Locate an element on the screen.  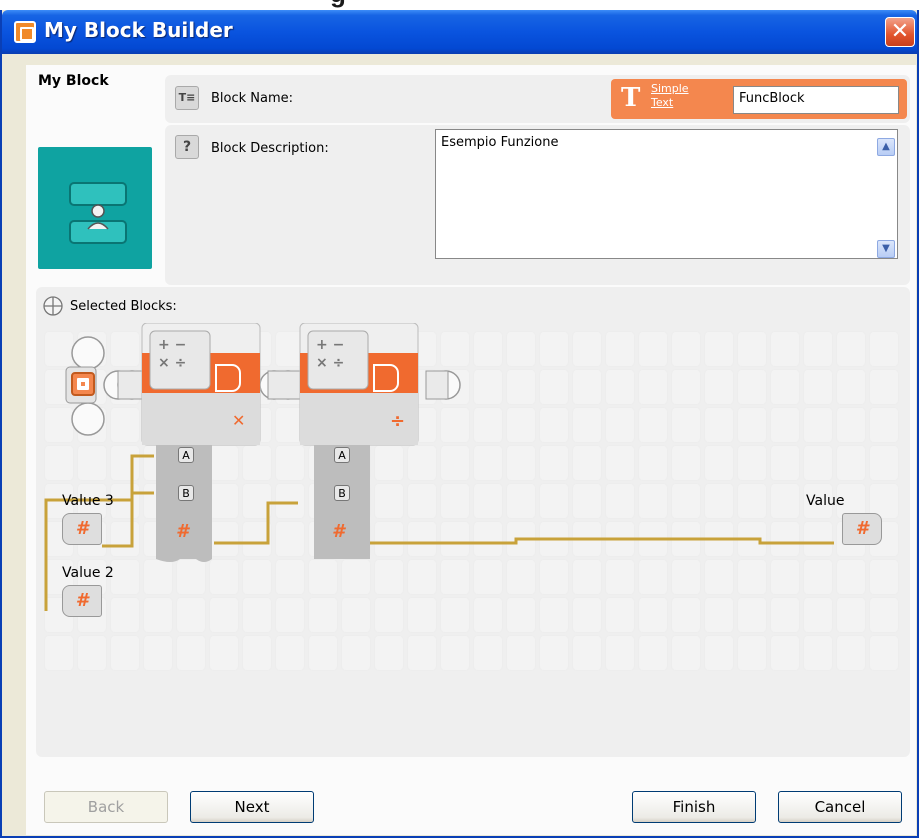
port-a-2: A is located at coordinates (342, 455).